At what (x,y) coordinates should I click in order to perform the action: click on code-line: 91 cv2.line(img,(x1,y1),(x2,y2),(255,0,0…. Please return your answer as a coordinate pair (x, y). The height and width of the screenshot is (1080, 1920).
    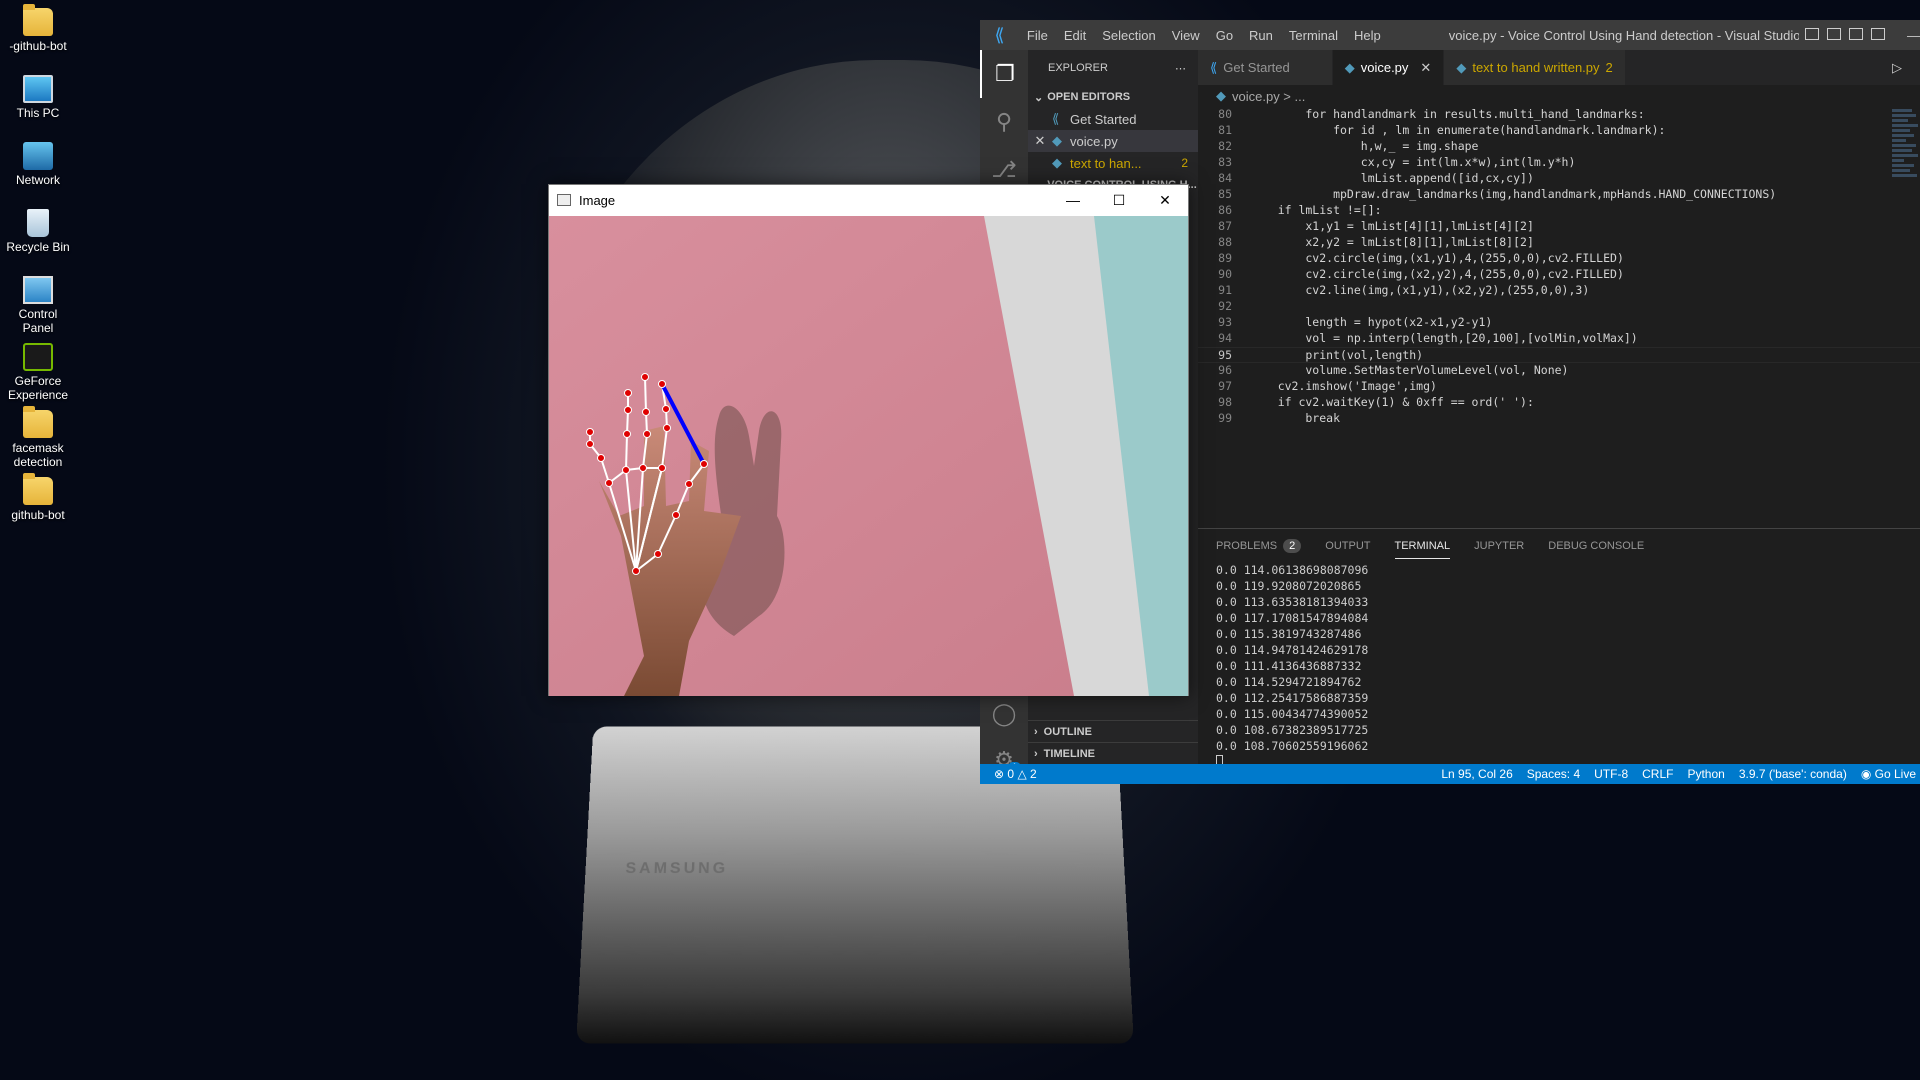
    Looking at the image, I should click on (1559, 291).